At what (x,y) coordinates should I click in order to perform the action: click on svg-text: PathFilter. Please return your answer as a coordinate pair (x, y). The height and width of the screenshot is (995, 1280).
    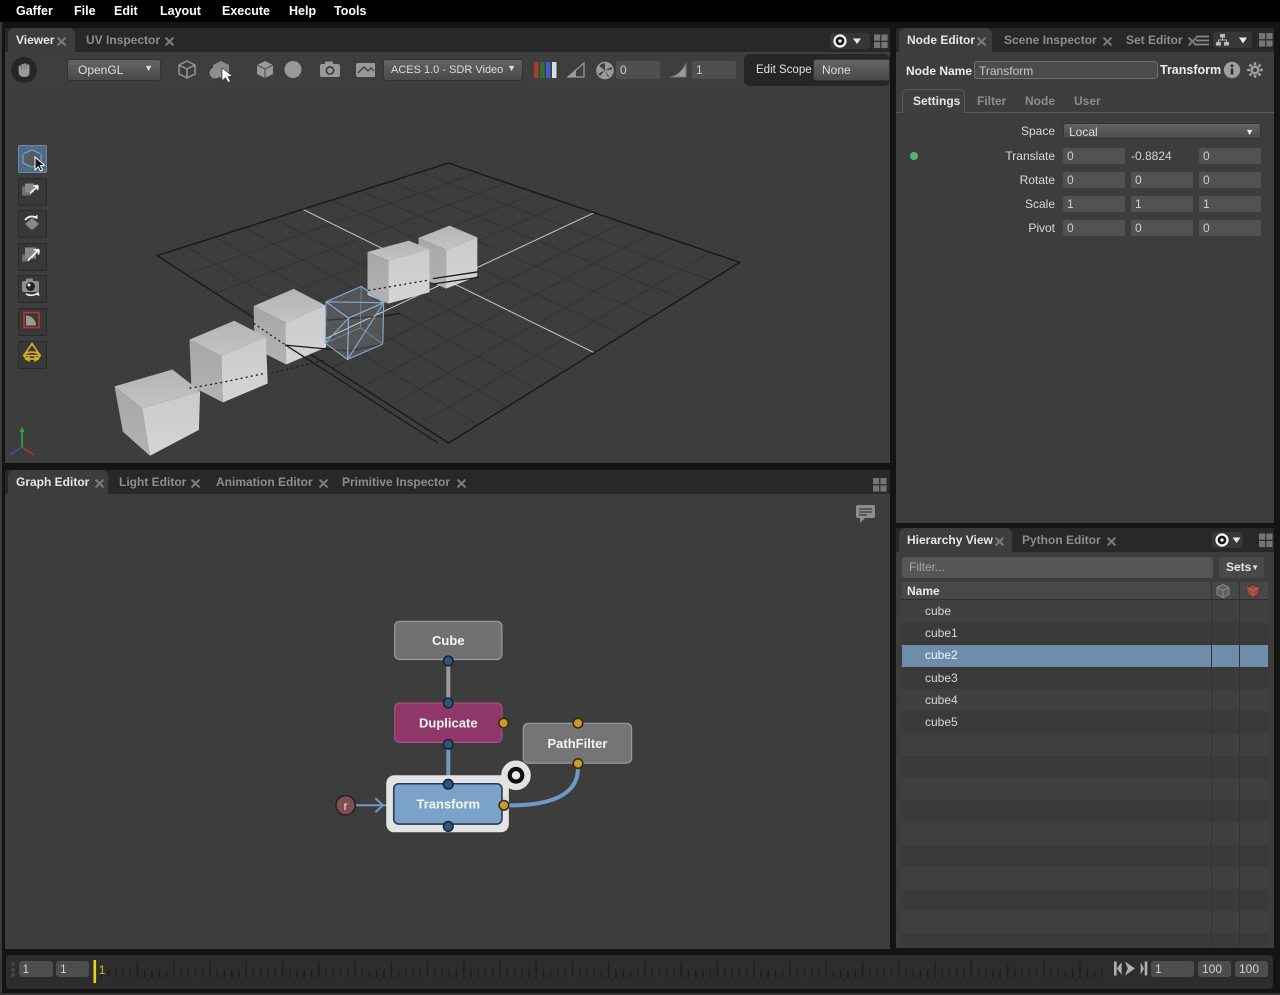
    Looking at the image, I should click on (578, 743).